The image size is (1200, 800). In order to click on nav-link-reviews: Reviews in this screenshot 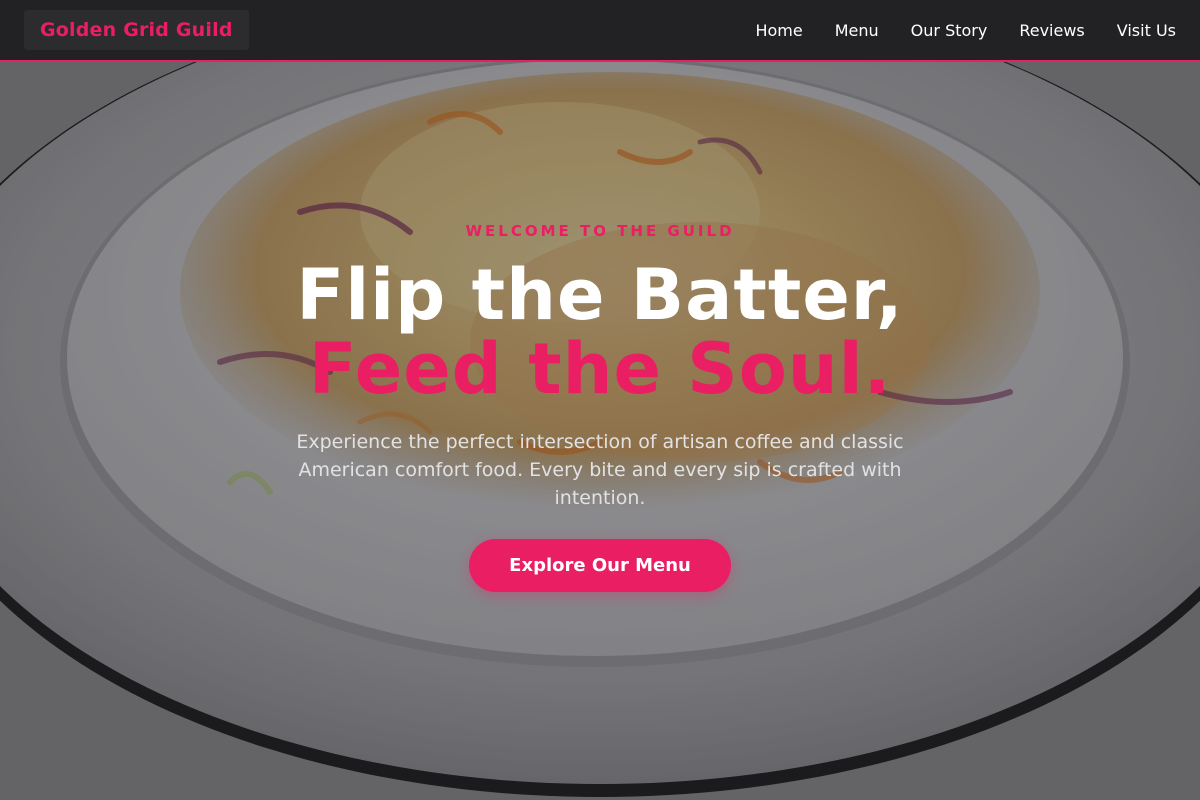, I will do `click(1051, 30)`.